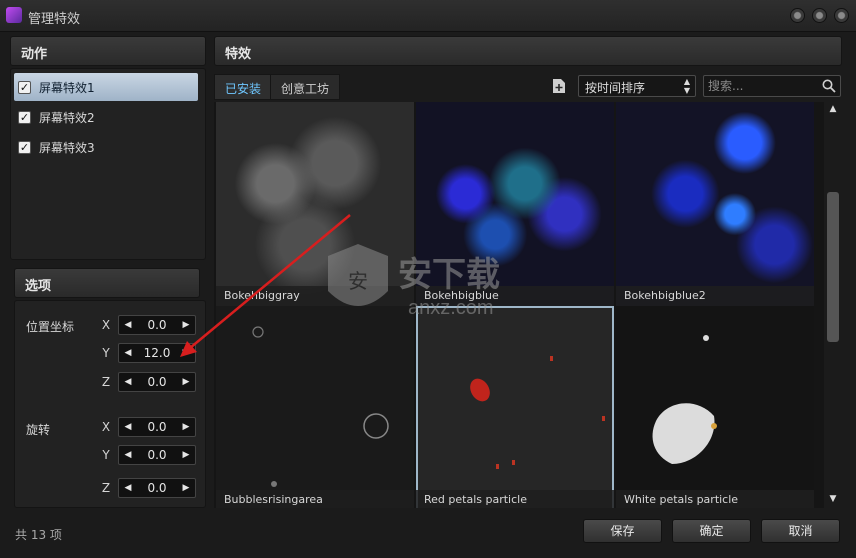 This screenshot has width=856, height=558. I want to click on cancel-button: 取消, so click(800, 531).